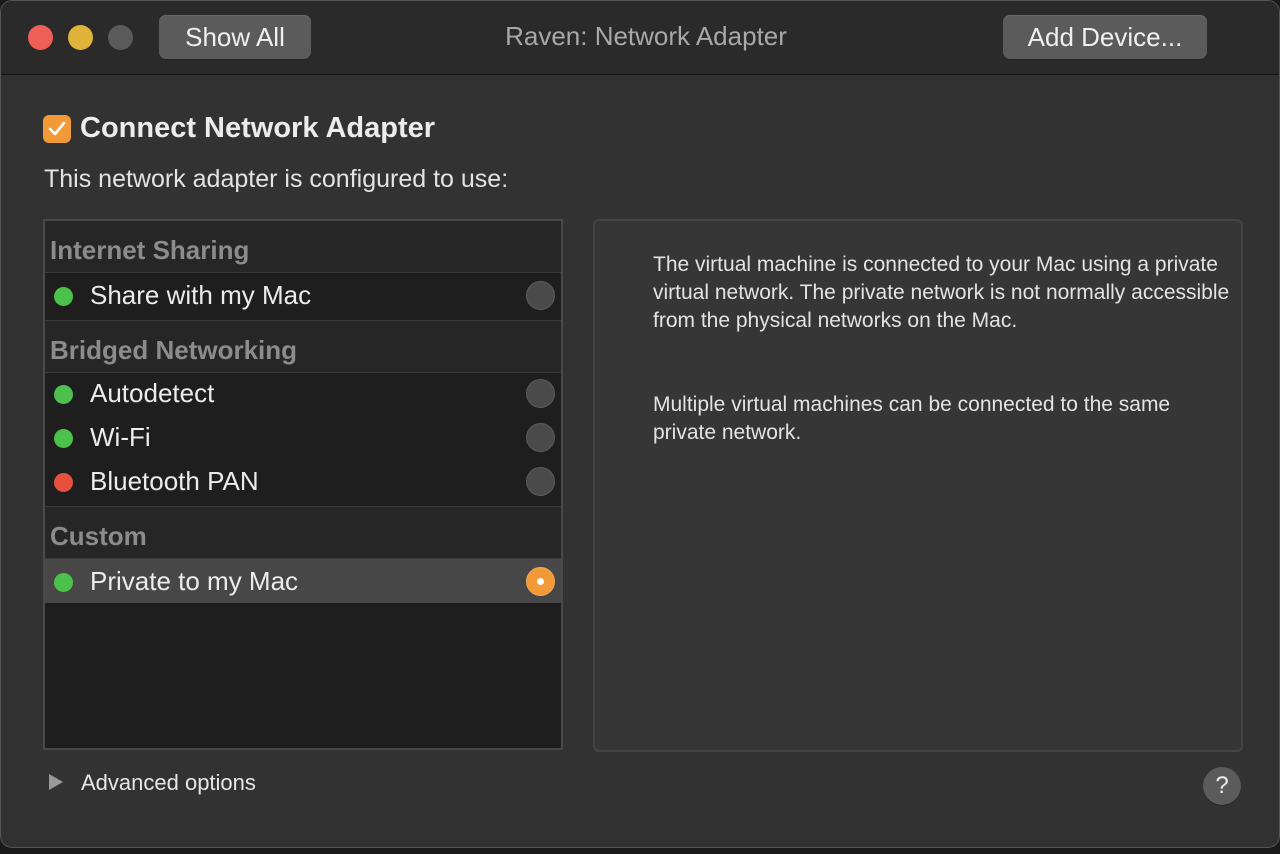  What do you see at coordinates (56, 782) in the screenshot?
I see `disclosure-triangle-icon` at bounding box center [56, 782].